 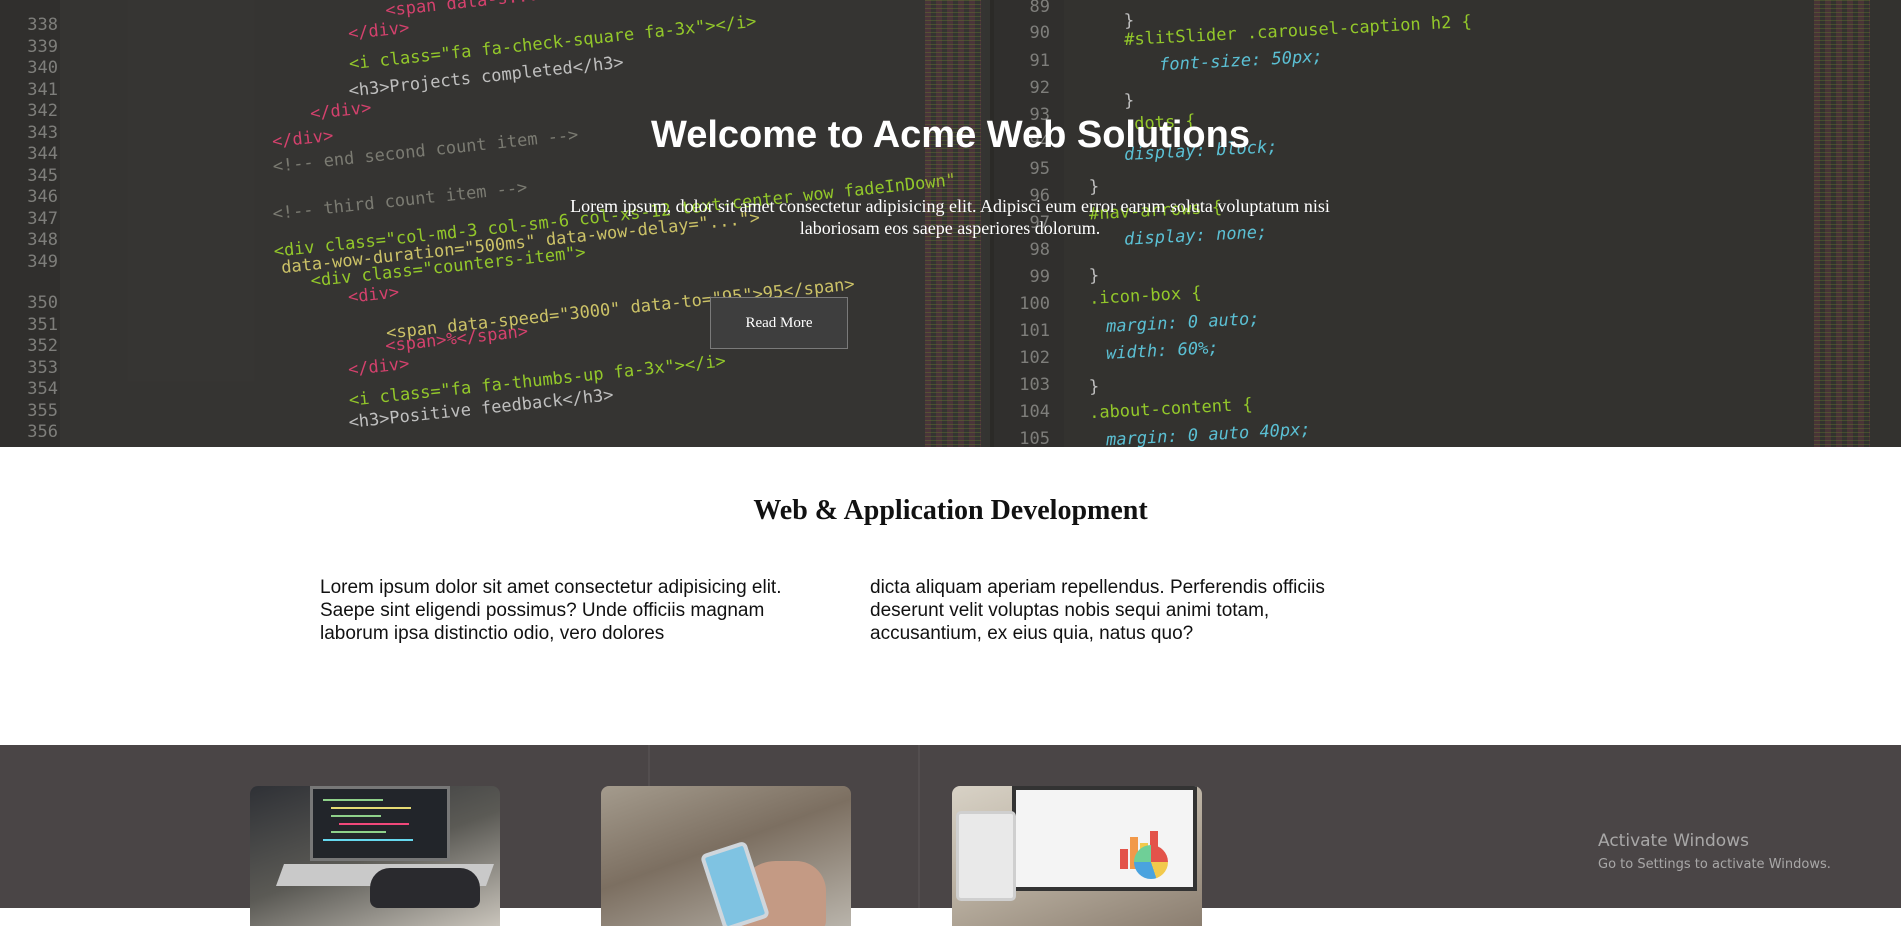 What do you see at coordinates (919, 826) in the screenshot?
I see `background-line` at bounding box center [919, 826].